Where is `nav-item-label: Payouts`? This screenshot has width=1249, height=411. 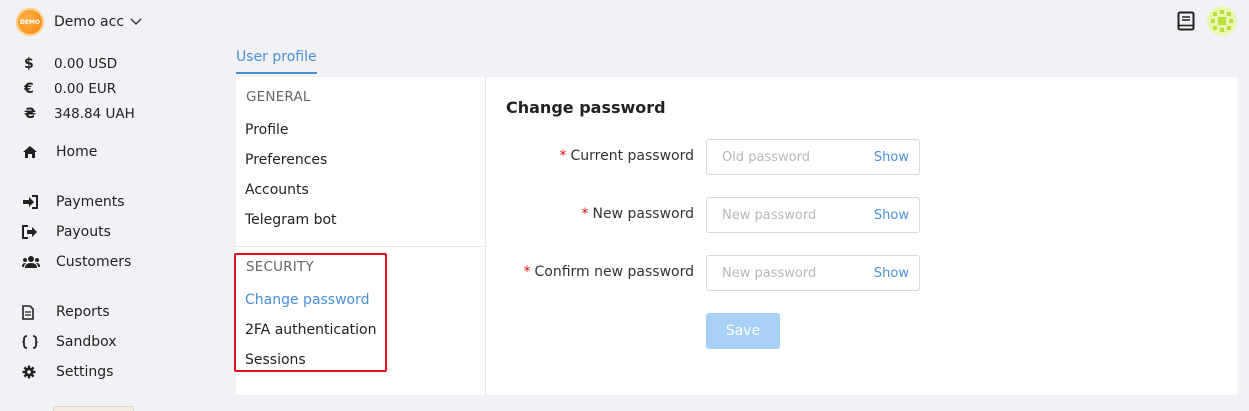 nav-item-label: Payouts is located at coordinates (83, 232).